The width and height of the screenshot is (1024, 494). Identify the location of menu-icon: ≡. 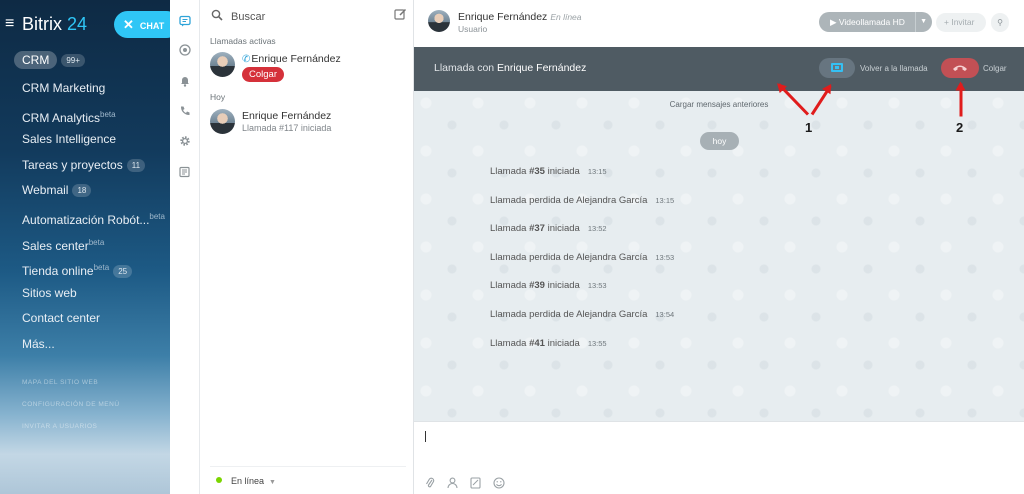
(9, 24).